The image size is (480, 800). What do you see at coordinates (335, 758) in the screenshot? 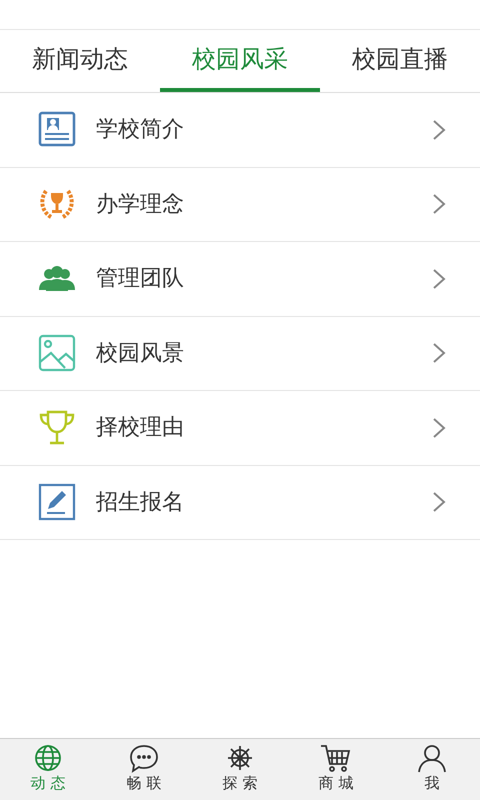
I see `cart-icon` at bounding box center [335, 758].